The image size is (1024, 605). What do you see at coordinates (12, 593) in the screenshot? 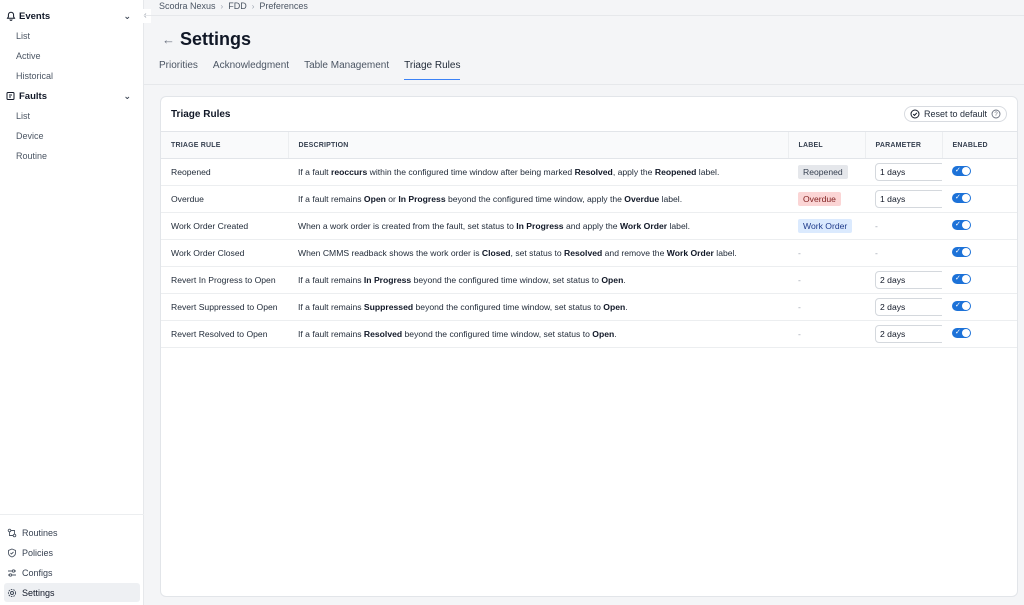
I see `gear-icon` at bounding box center [12, 593].